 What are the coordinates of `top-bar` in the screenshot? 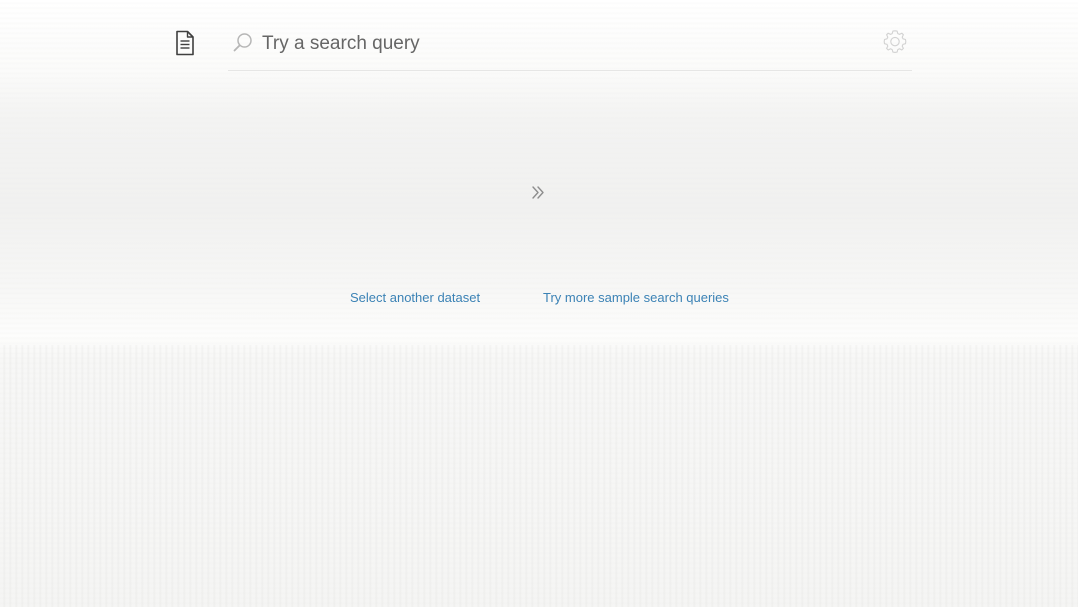 It's located at (539, 44).